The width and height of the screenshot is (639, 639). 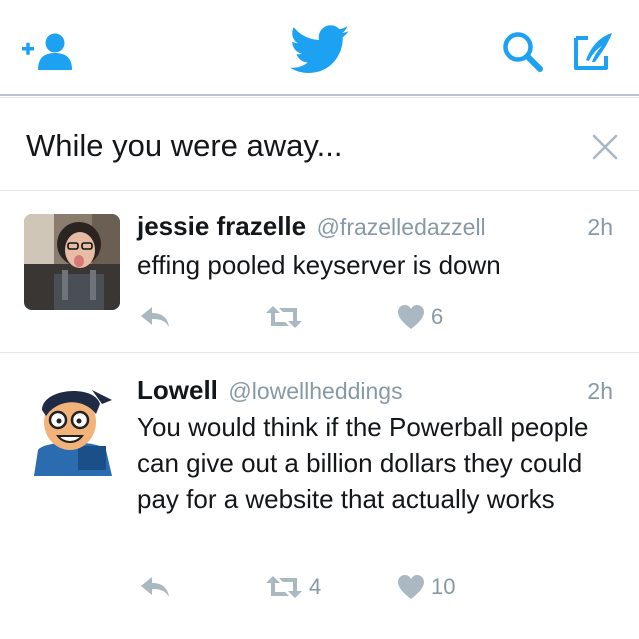 I want to click on tweet-text: effing pooled keyserver is down, so click(x=319, y=265).